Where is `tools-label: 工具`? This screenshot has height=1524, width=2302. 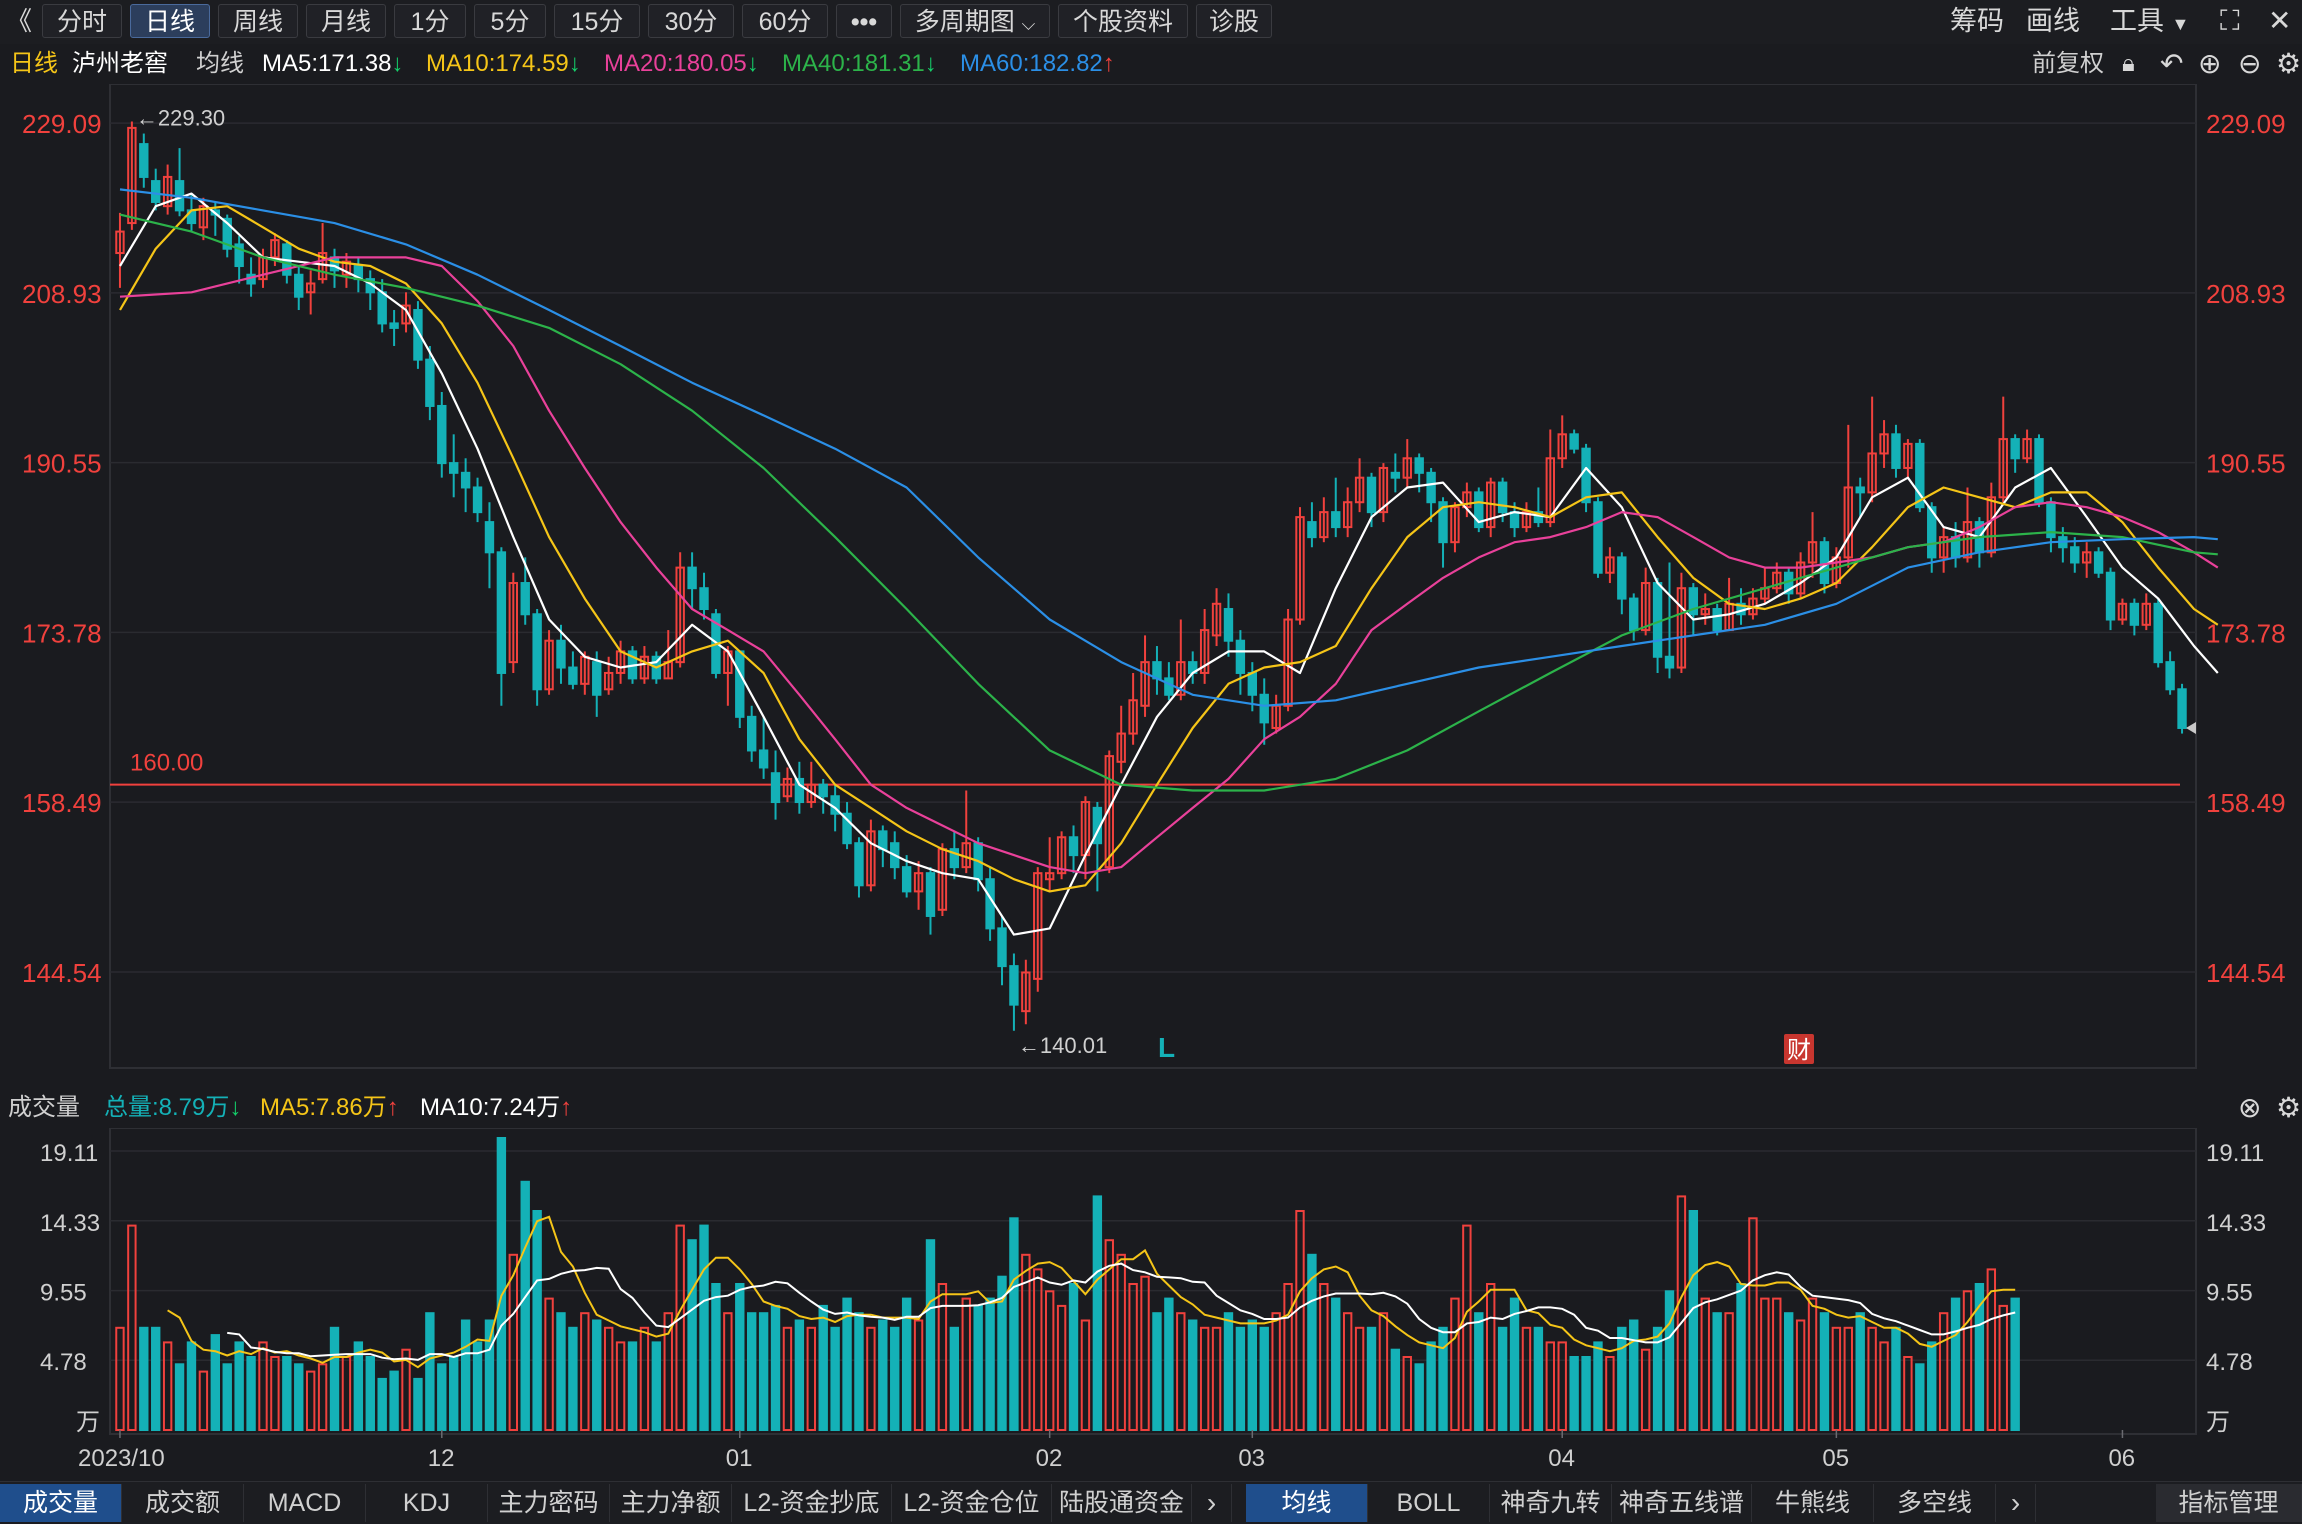 tools-label: 工具 is located at coordinates (2137, 21).